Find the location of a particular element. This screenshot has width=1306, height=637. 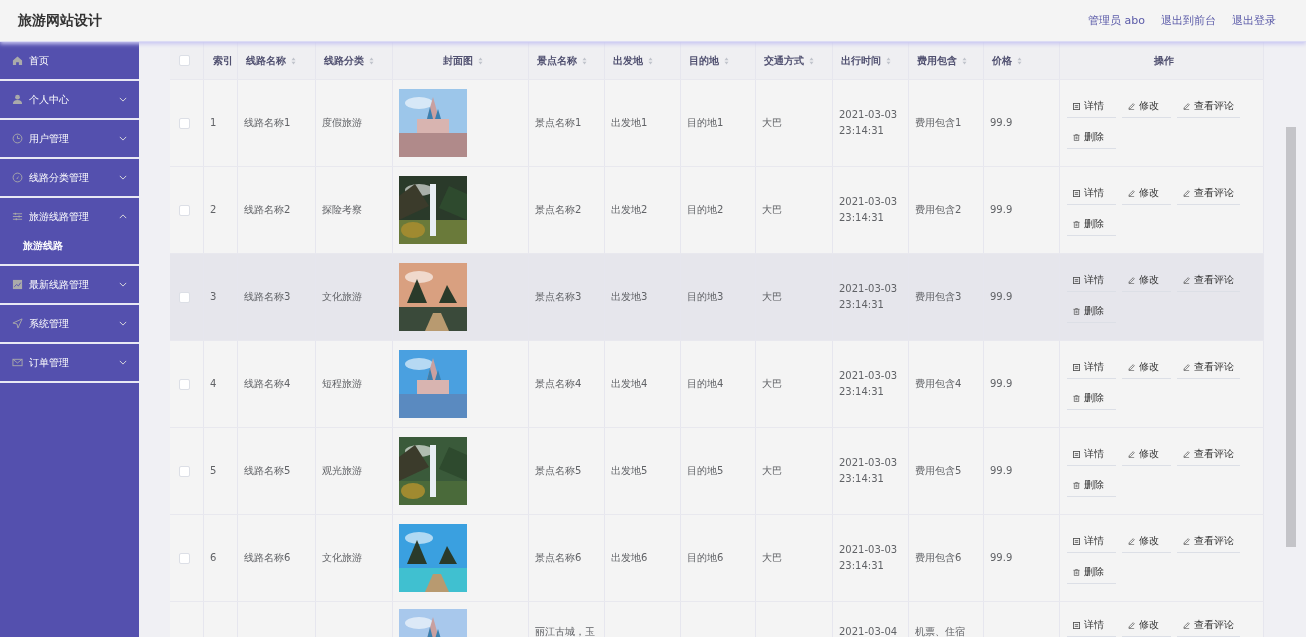

header-link: 退出登录 is located at coordinates (1254, 20).